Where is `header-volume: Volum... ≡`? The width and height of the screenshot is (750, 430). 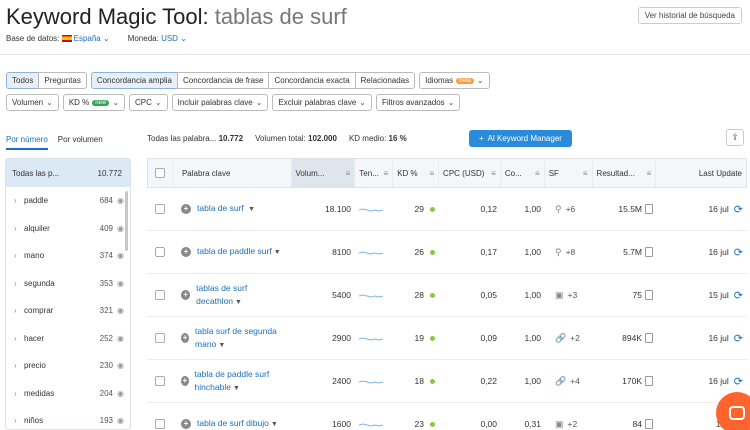 header-volume: Volum... ≡ is located at coordinates (323, 173).